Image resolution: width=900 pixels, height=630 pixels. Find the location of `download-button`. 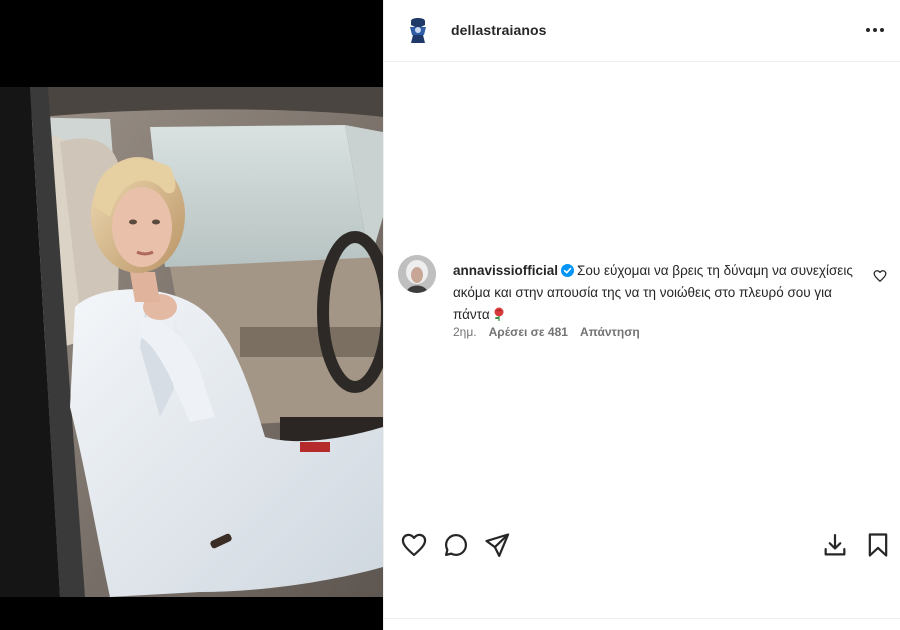

download-button is located at coordinates (835, 545).